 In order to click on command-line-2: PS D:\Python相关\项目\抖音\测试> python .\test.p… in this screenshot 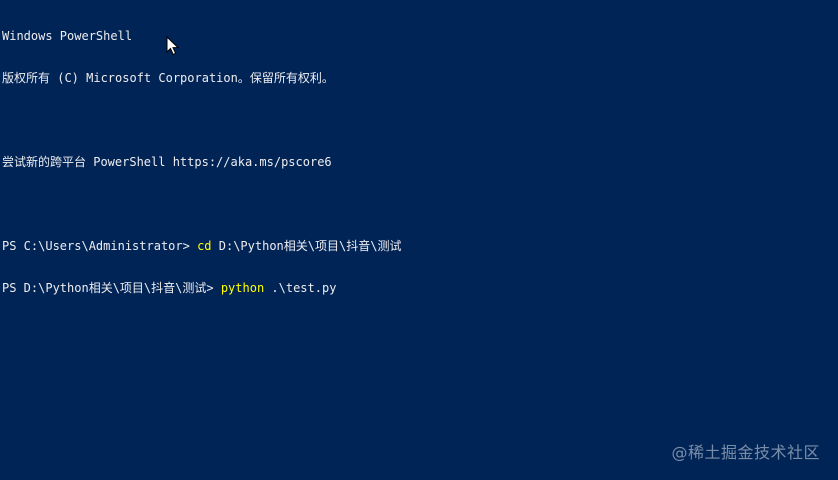, I will do `click(420, 288)`.